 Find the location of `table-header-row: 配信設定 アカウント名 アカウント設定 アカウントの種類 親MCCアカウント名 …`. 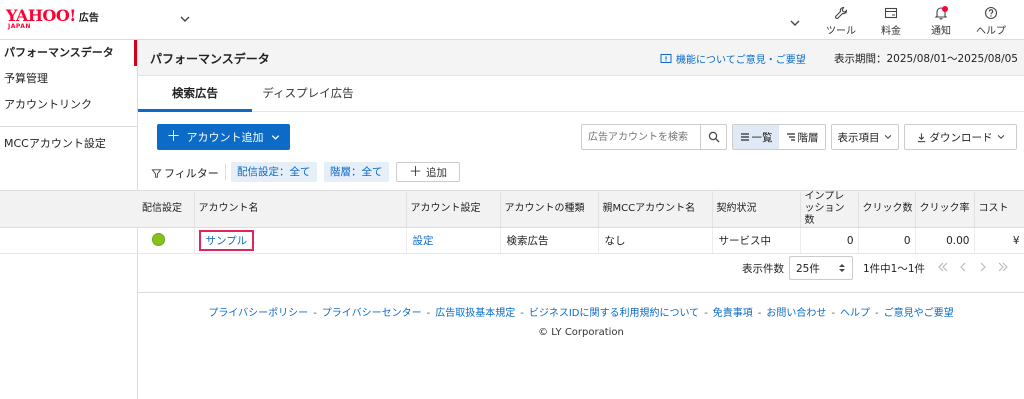

table-header-row: 配信設定 アカウント名 アカウント設定 アカウントの種類 親MCCアカウント名 … is located at coordinates (512, 209).